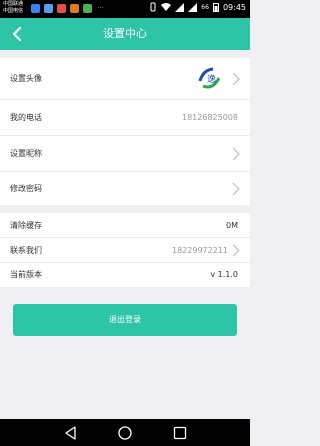 Image resolution: width=320 pixels, height=446 pixels. I want to click on settings-row-nickname: 设置昵称, so click(125, 154).